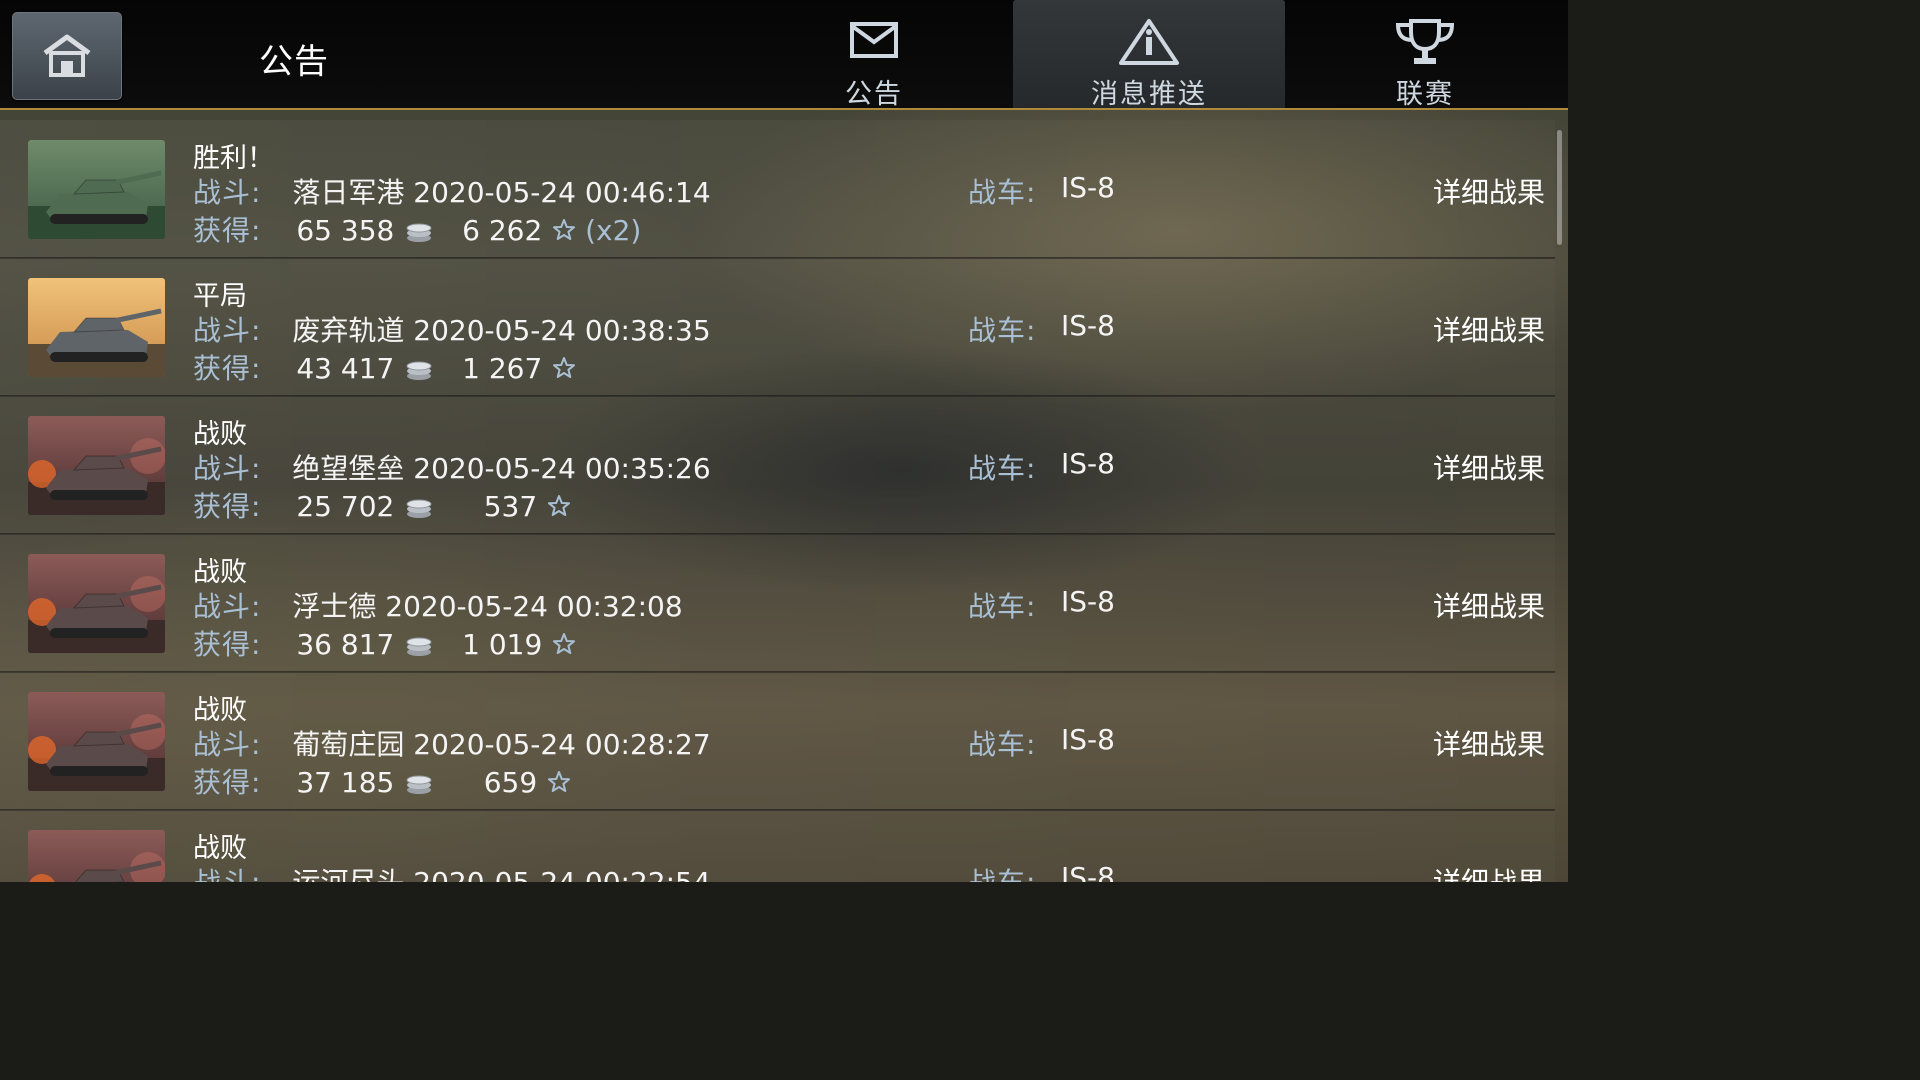 This screenshot has width=1920, height=1080. What do you see at coordinates (874, 55) in the screenshot?
I see `tab-announcement: 公告` at bounding box center [874, 55].